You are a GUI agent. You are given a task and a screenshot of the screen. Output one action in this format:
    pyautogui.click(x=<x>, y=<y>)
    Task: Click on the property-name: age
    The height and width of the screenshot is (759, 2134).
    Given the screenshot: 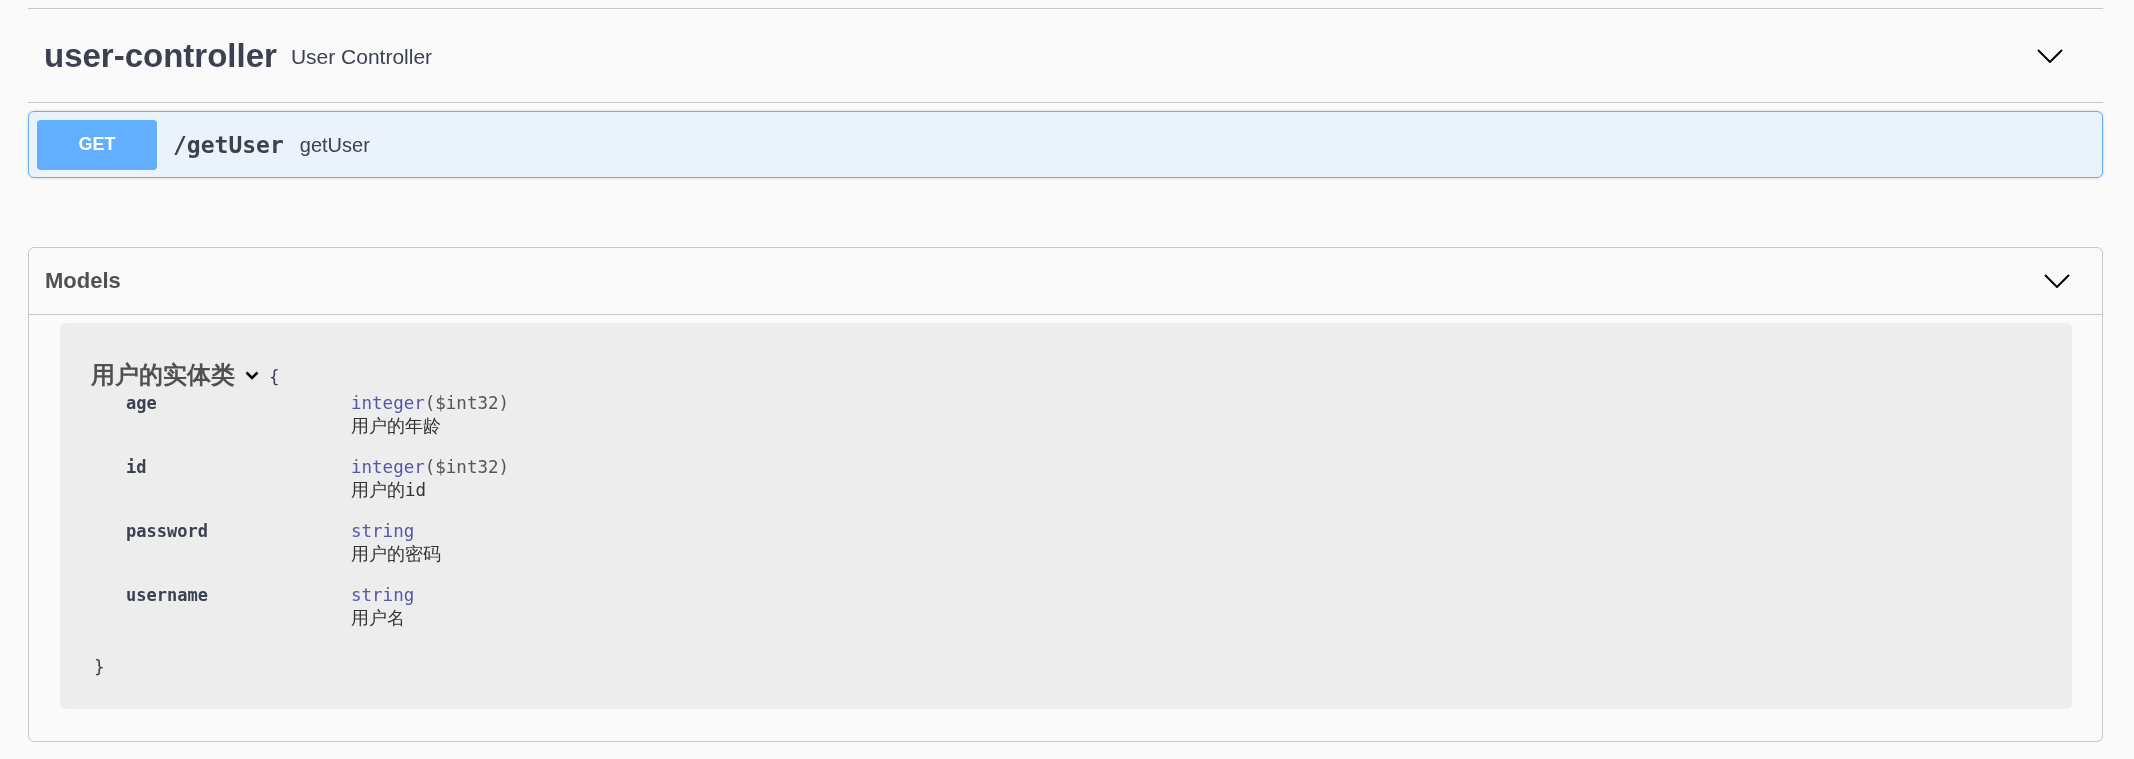 What is the action you would take?
    pyautogui.click(x=142, y=403)
    